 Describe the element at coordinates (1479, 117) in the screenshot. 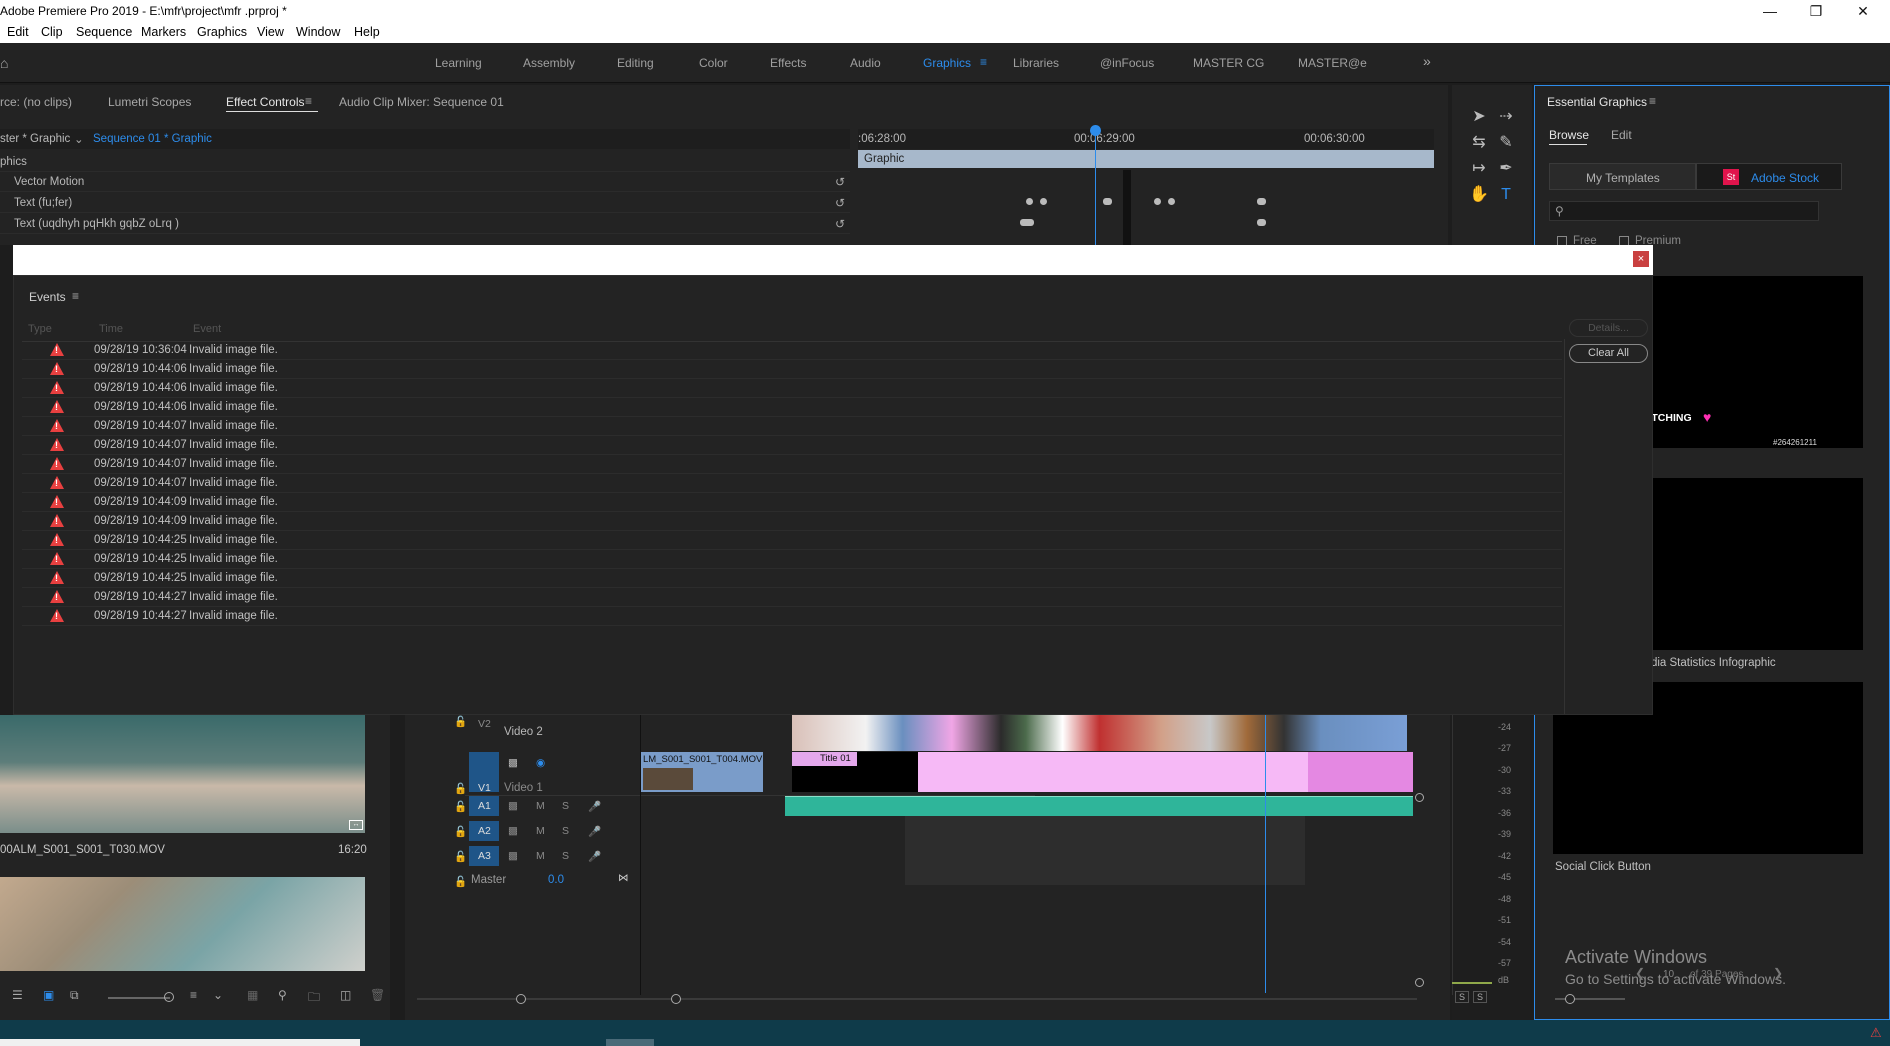

I see `selection-tool-icon: ➤` at that location.